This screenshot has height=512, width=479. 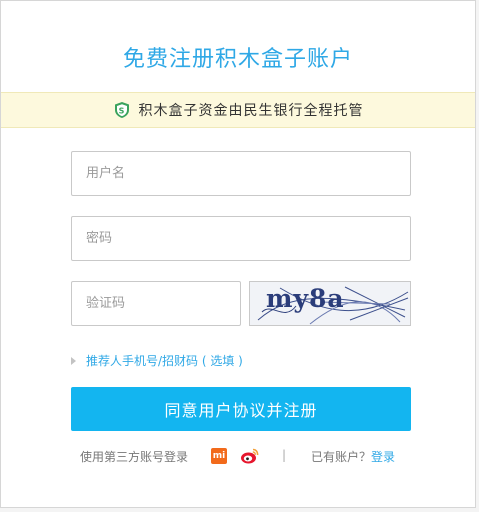 I want to click on weibo-icon, so click(x=249, y=456).